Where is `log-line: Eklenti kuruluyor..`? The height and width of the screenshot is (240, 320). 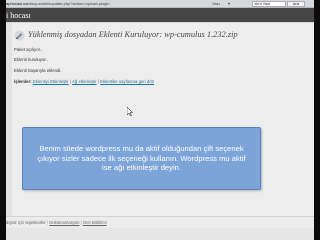
log-line: Eklenti kuruluyor.. is located at coordinates (31, 59).